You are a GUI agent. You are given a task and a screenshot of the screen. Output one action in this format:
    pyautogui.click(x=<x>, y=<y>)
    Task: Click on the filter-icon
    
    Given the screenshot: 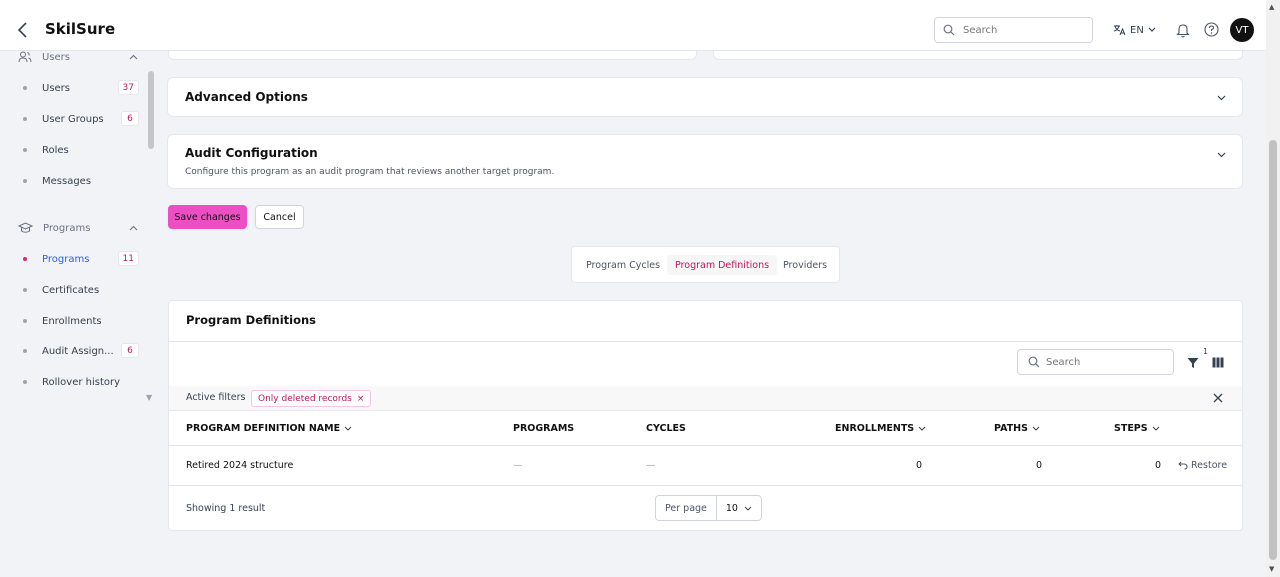 What is the action you would take?
    pyautogui.click(x=1193, y=363)
    